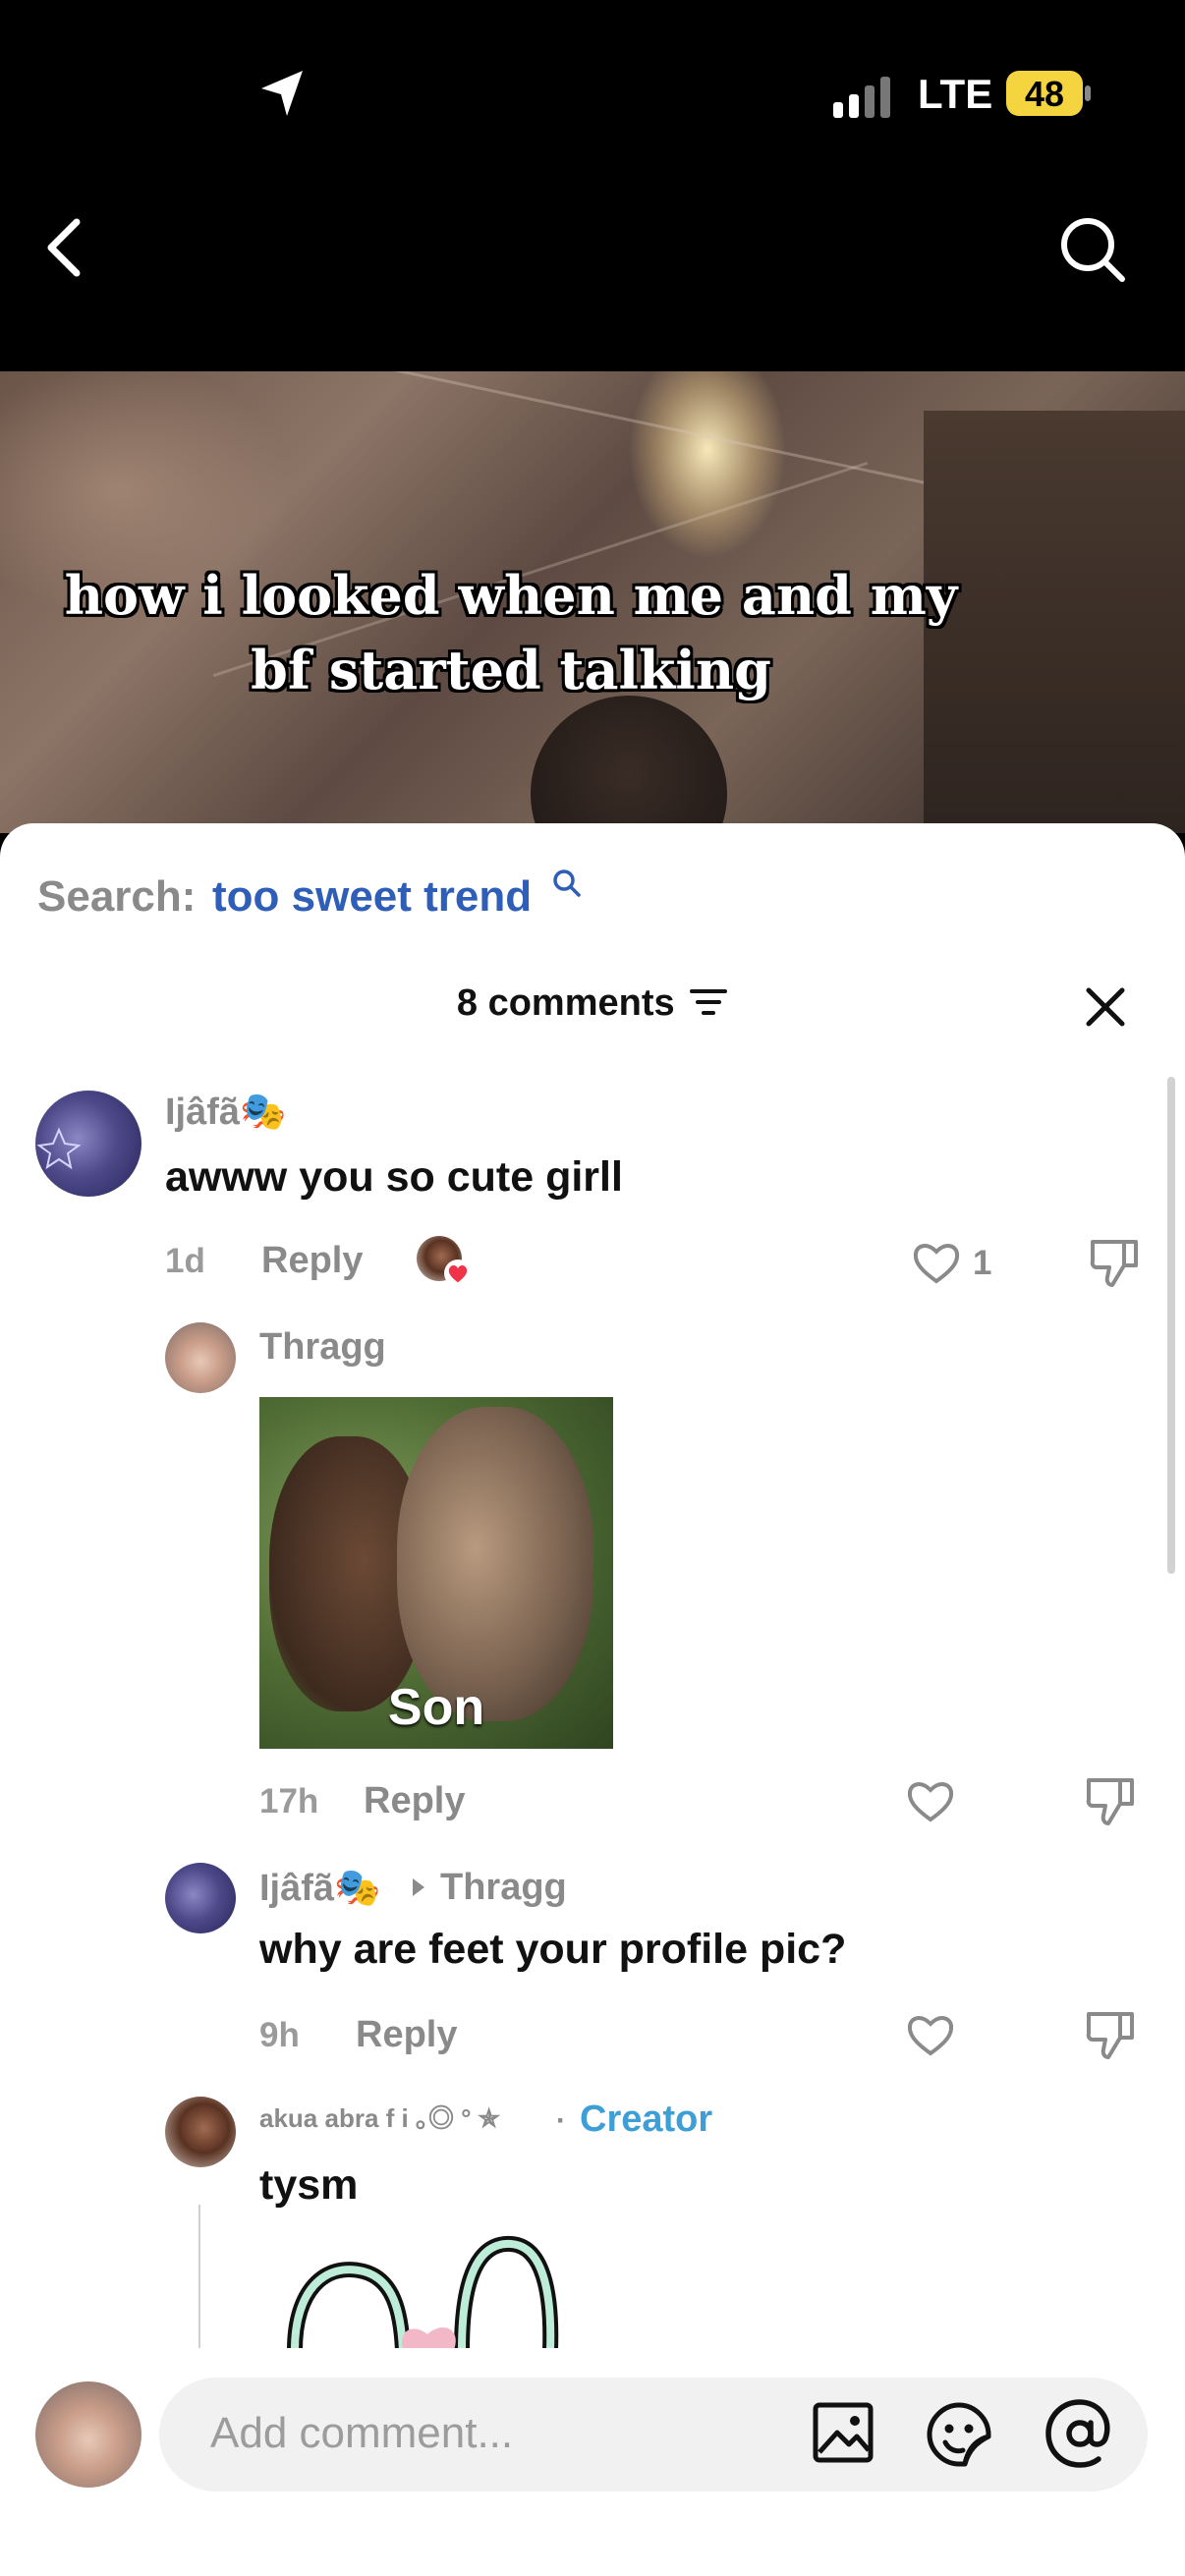 The height and width of the screenshot is (2576, 1185). Describe the element at coordinates (289, 1801) in the screenshot. I see `reply-time: 17h` at that location.